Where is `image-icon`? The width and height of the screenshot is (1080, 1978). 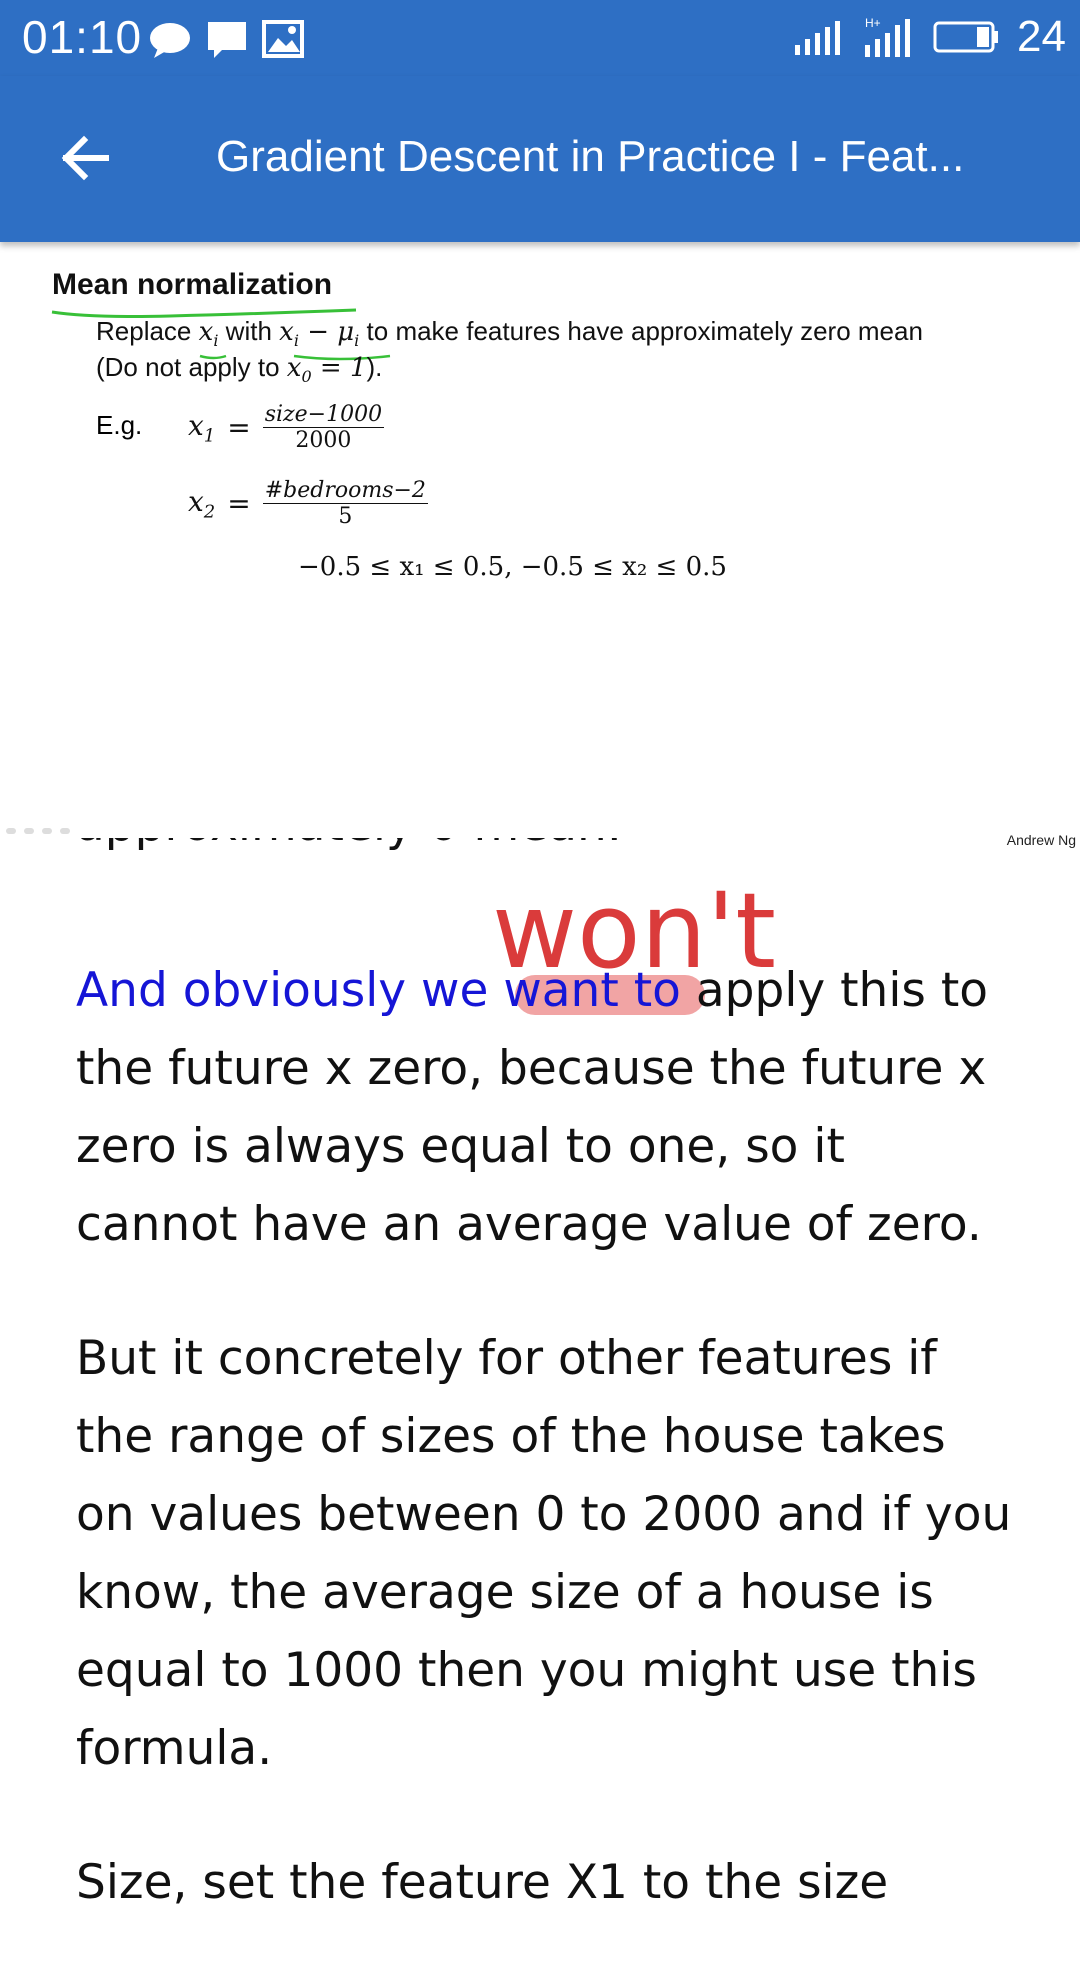 image-icon is located at coordinates (283, 39).